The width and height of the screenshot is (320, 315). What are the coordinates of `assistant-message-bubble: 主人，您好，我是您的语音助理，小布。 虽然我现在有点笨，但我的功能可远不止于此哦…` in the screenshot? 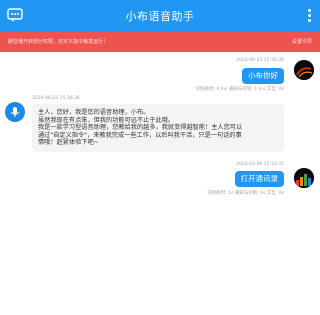 It's located at (158, 128).